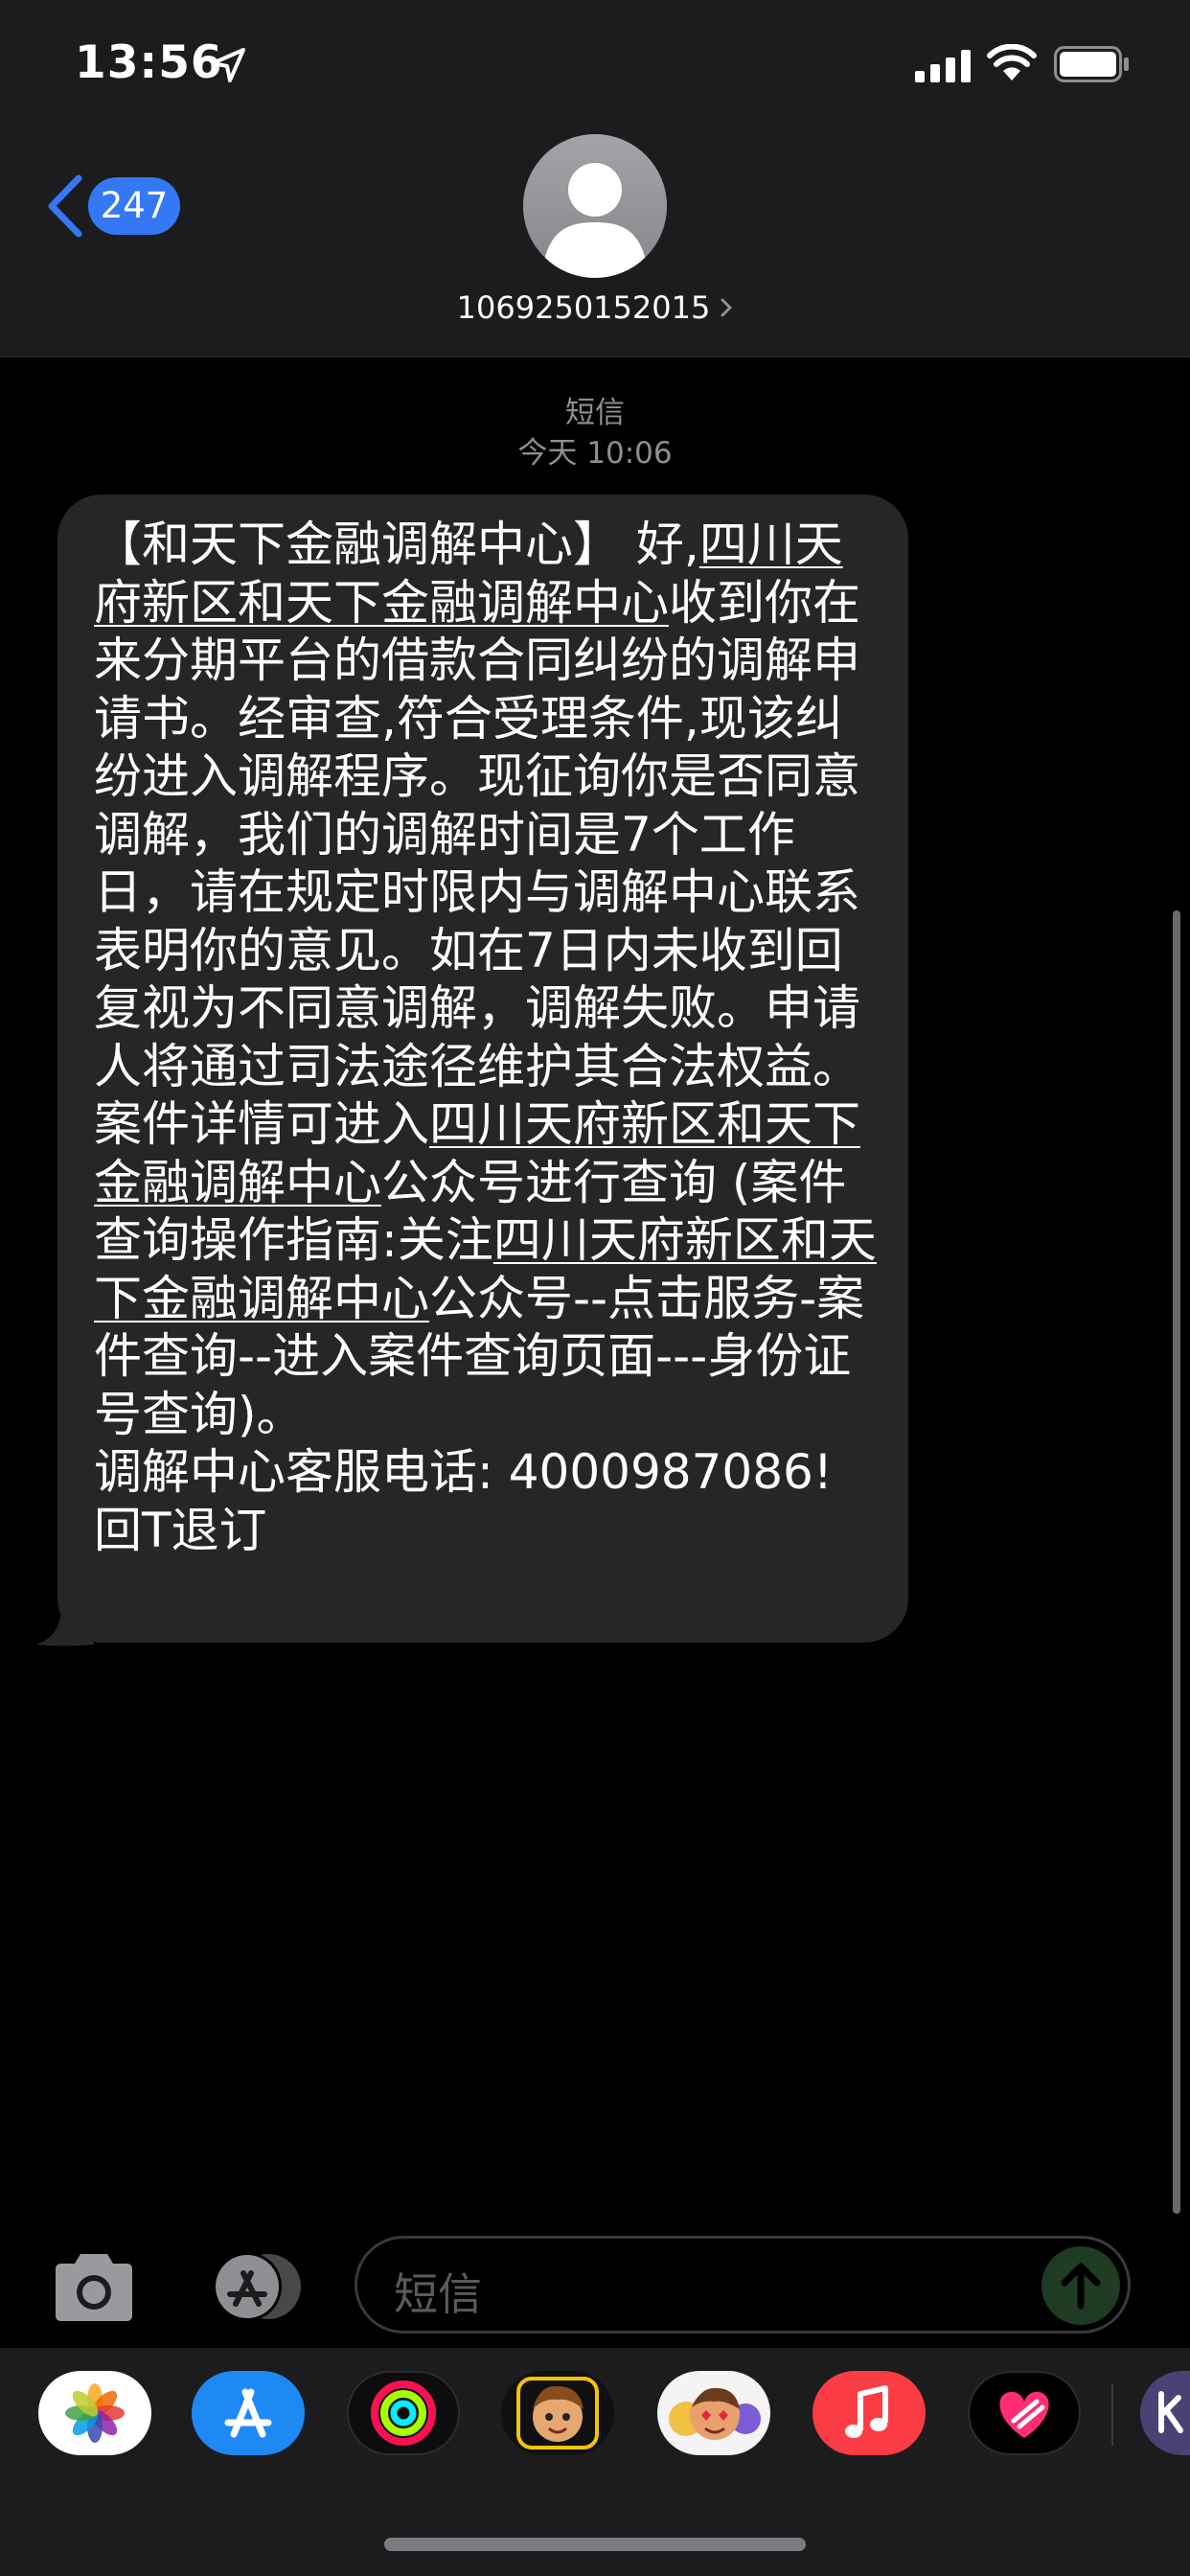  I want to click on memoji-stickers-app-button, so click(714, 2413).